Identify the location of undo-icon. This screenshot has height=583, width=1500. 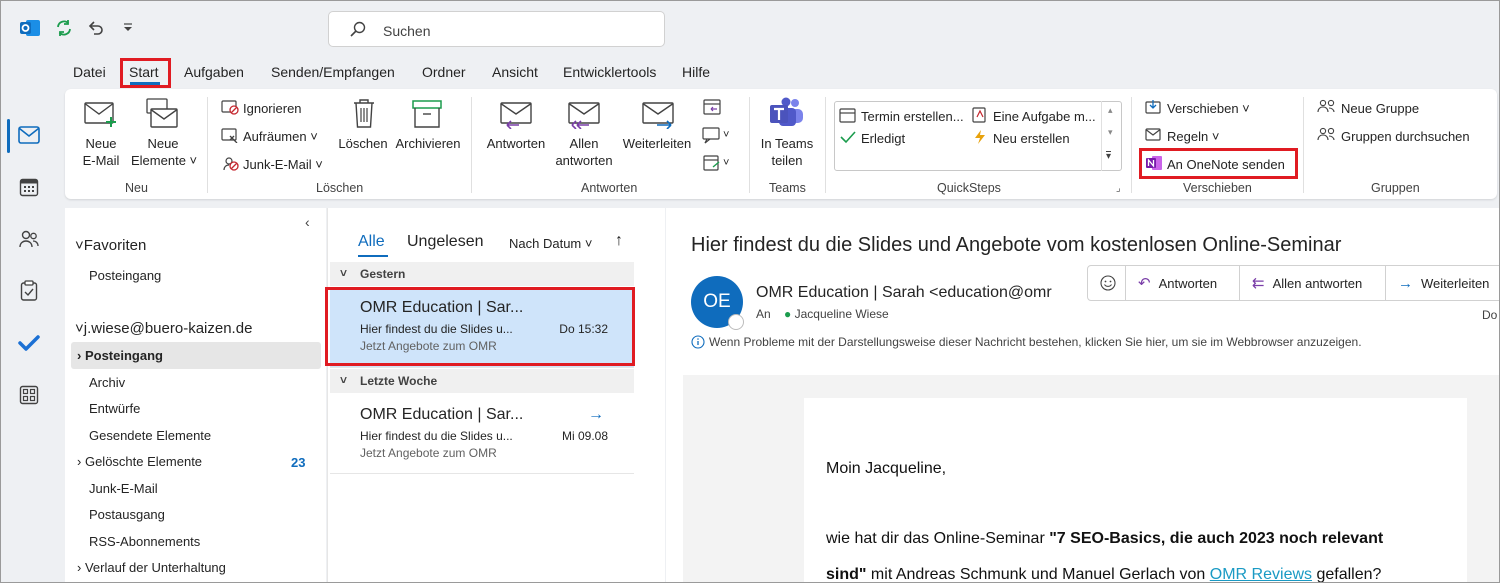
(96, 28).